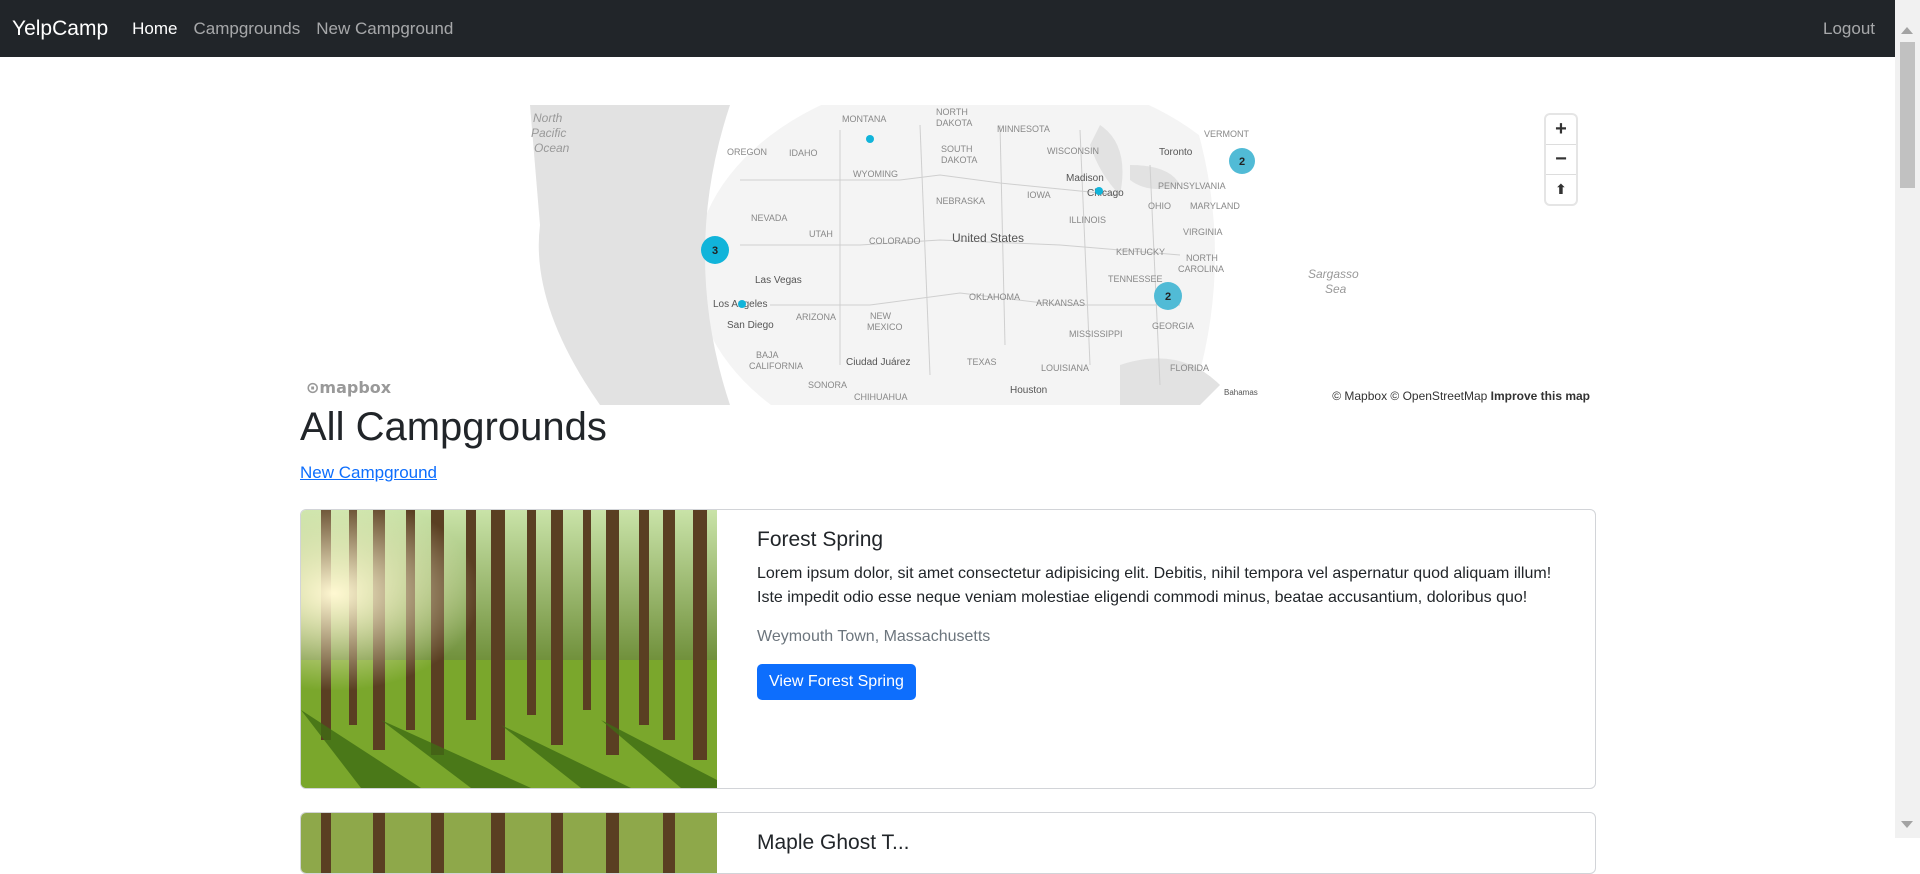 Image resolution: width=1920 pixels, height=874 pixels. What do you see at coordinates (548, 118) in the screenshot?
I see `map-label-ocean: North` at bounding box center [548, 118].